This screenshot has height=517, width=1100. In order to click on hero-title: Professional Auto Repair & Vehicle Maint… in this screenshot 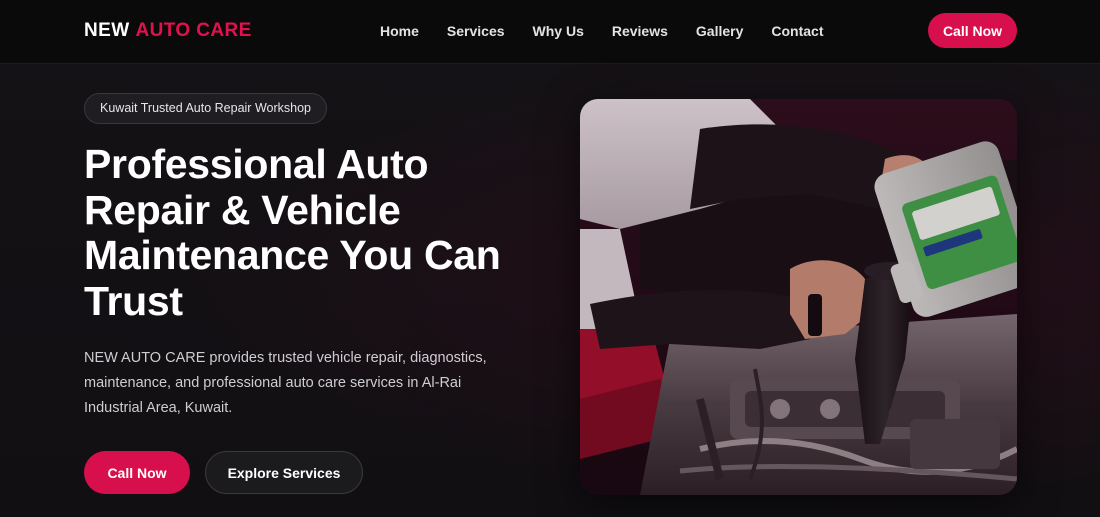, I will do `click(292, 232)`.